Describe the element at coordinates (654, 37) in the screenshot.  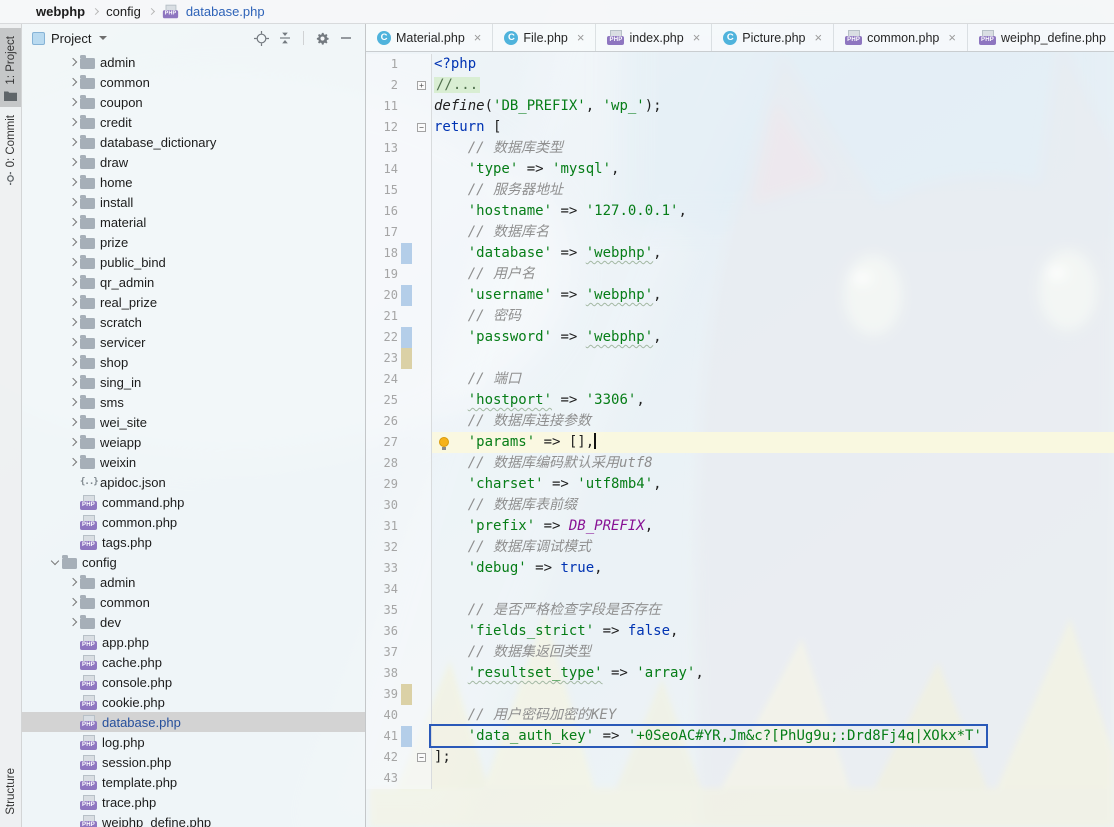
I see `tab-index.php: index.php ×` at that location.